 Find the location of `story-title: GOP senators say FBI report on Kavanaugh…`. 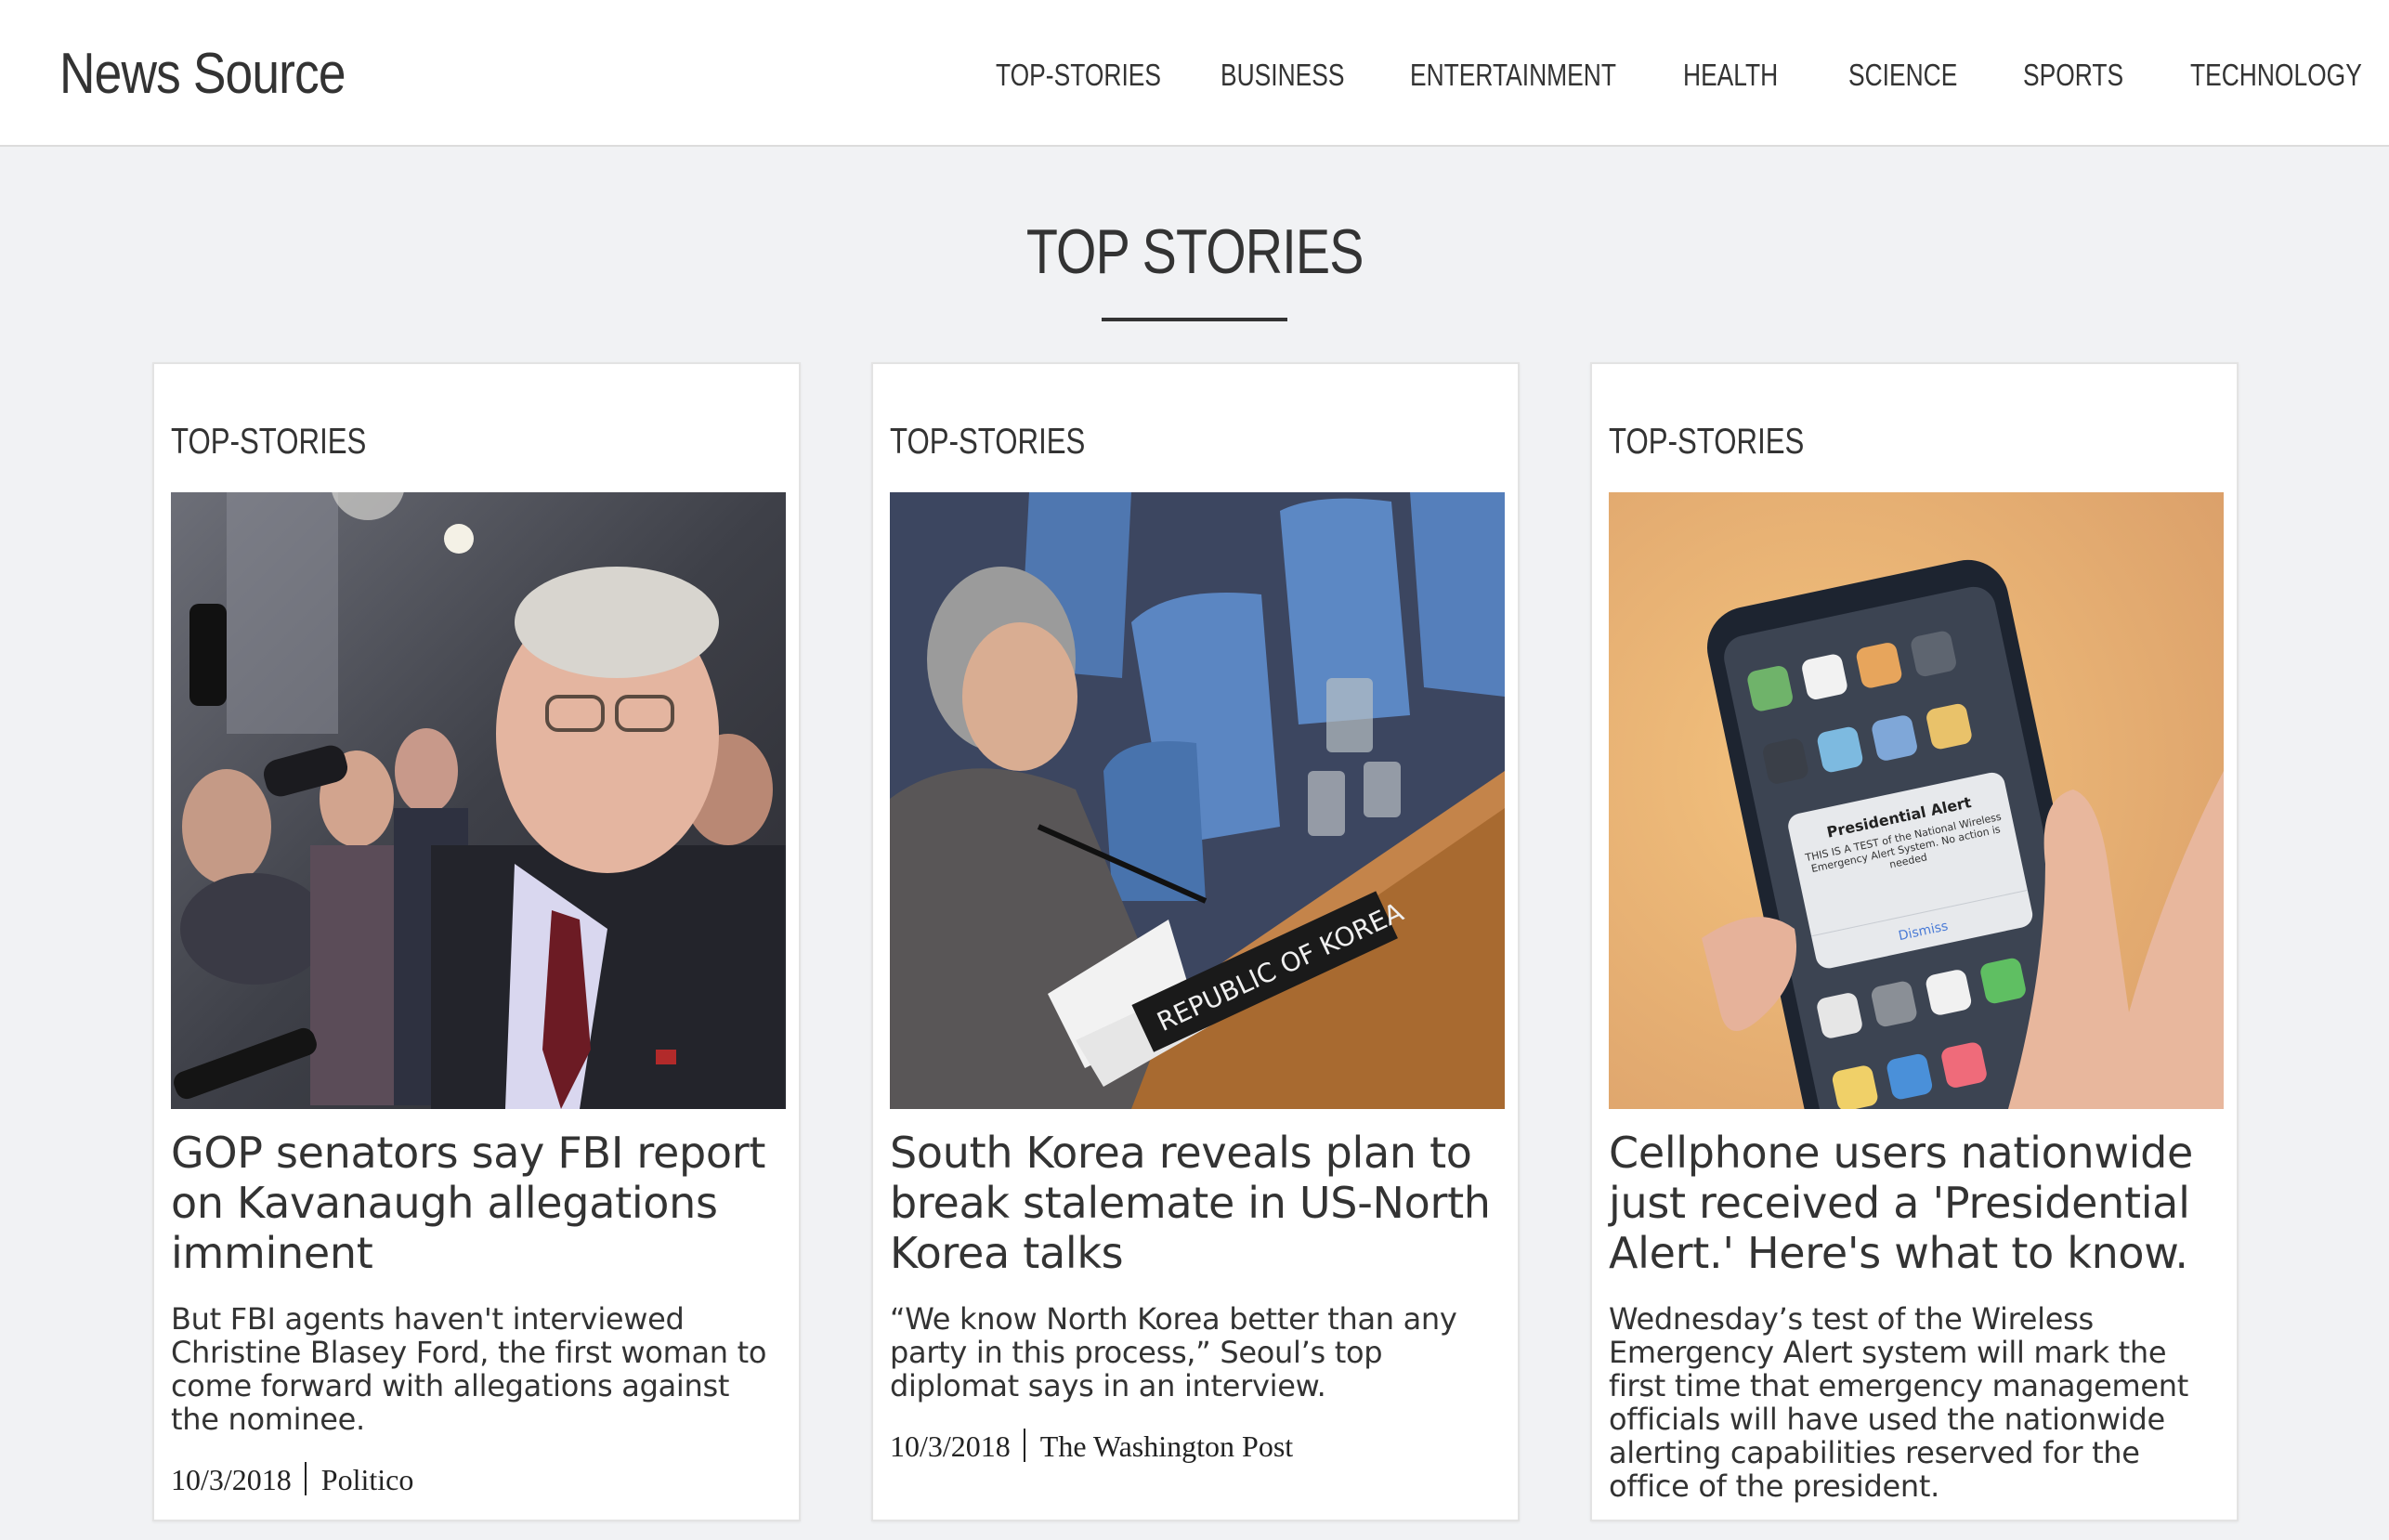

story-title: GOP senators say FBI report on Kavanaugh… is located at coordinates (477, 1203).